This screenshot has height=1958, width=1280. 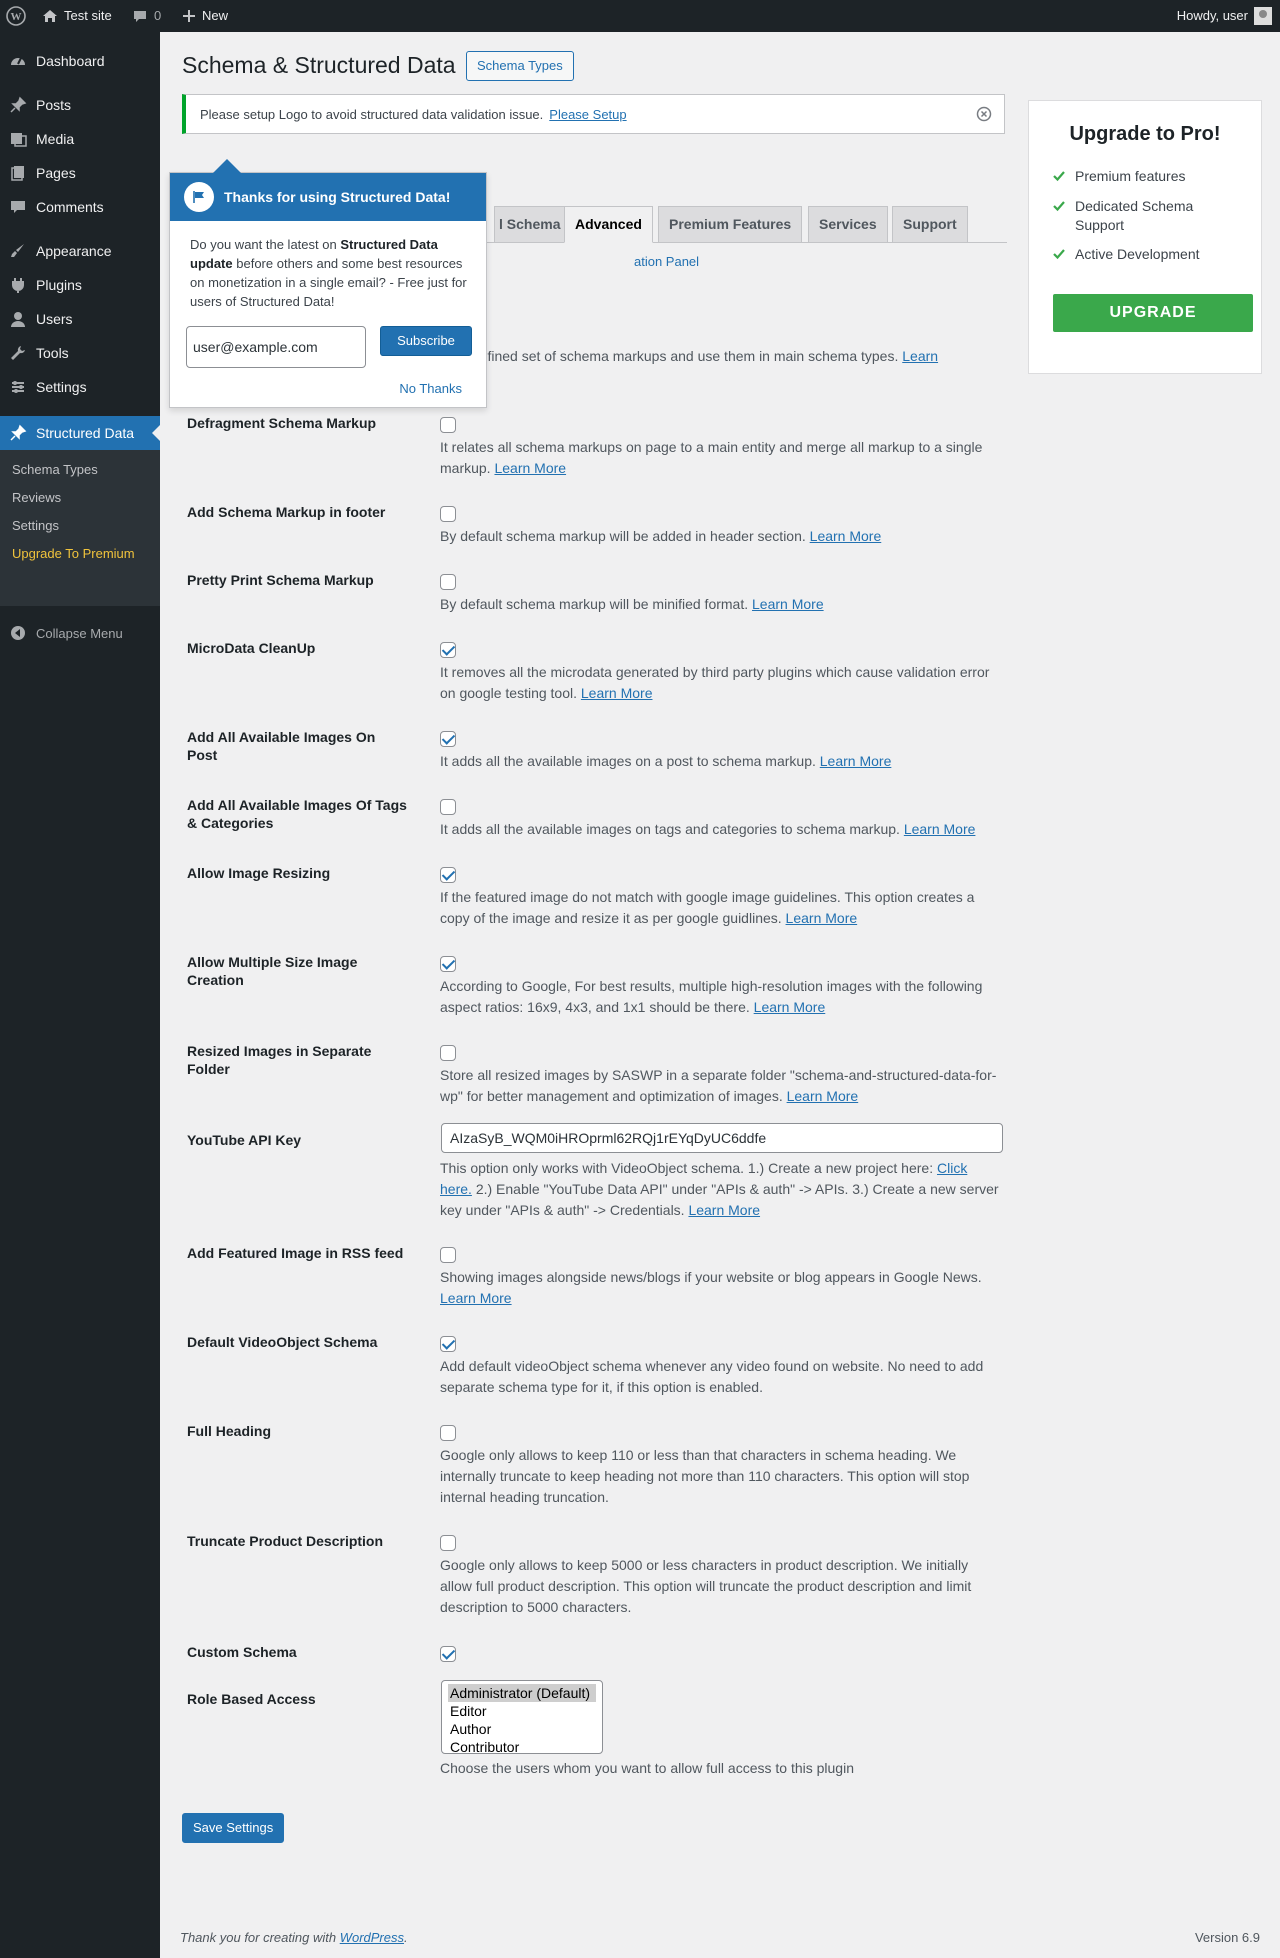 What do you see at coordinates (233, 1828) in the screenshot?
I see `save-settings-button: Save Settings` at bounding box center [233, 1828].